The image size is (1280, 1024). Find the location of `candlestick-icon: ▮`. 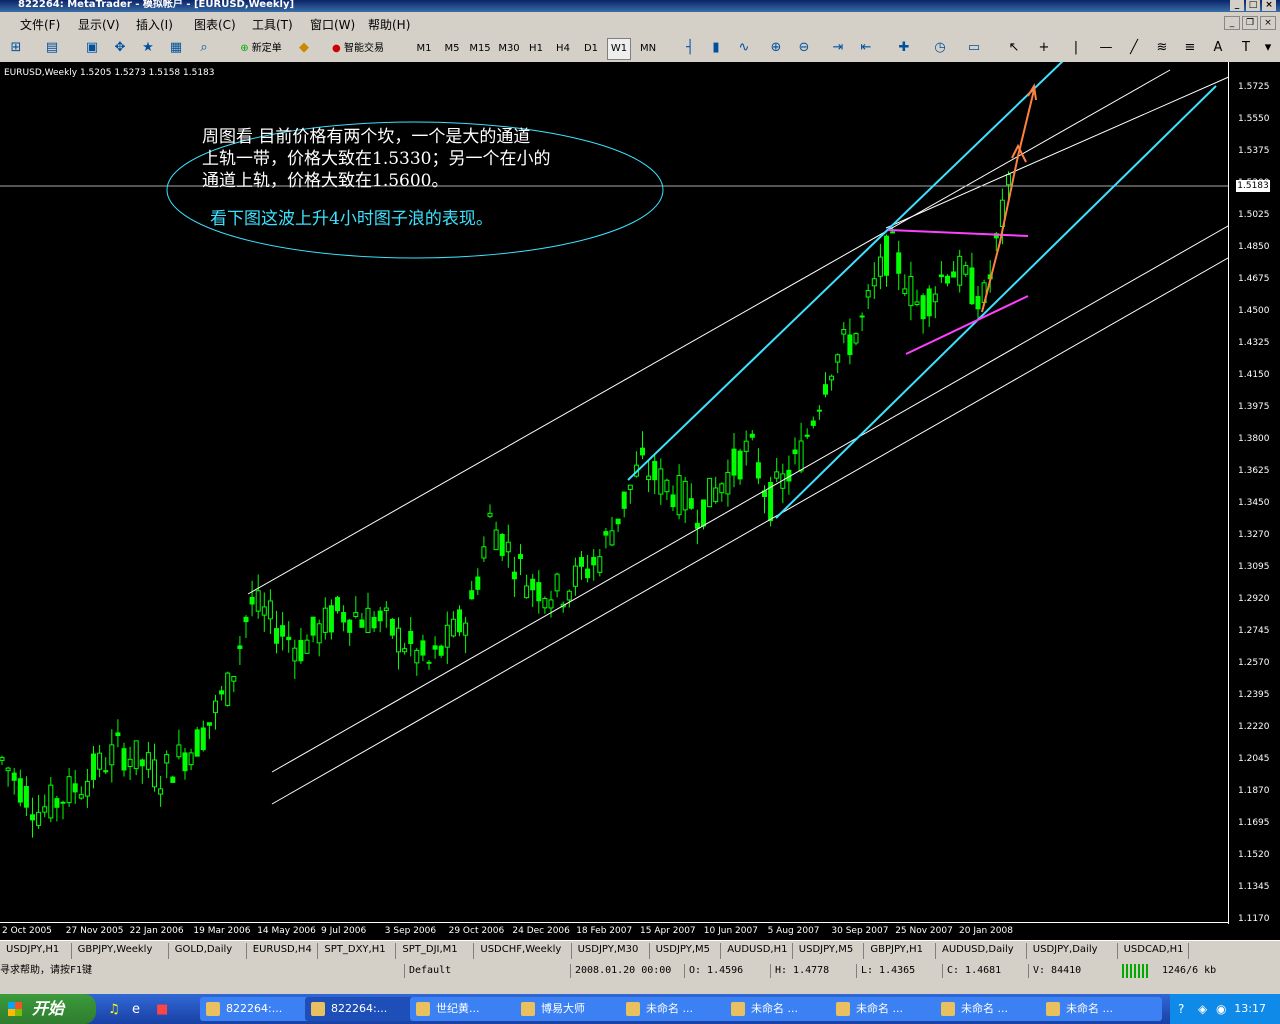

candlestick-icon: ▮ is located at coordinates (716, 48).